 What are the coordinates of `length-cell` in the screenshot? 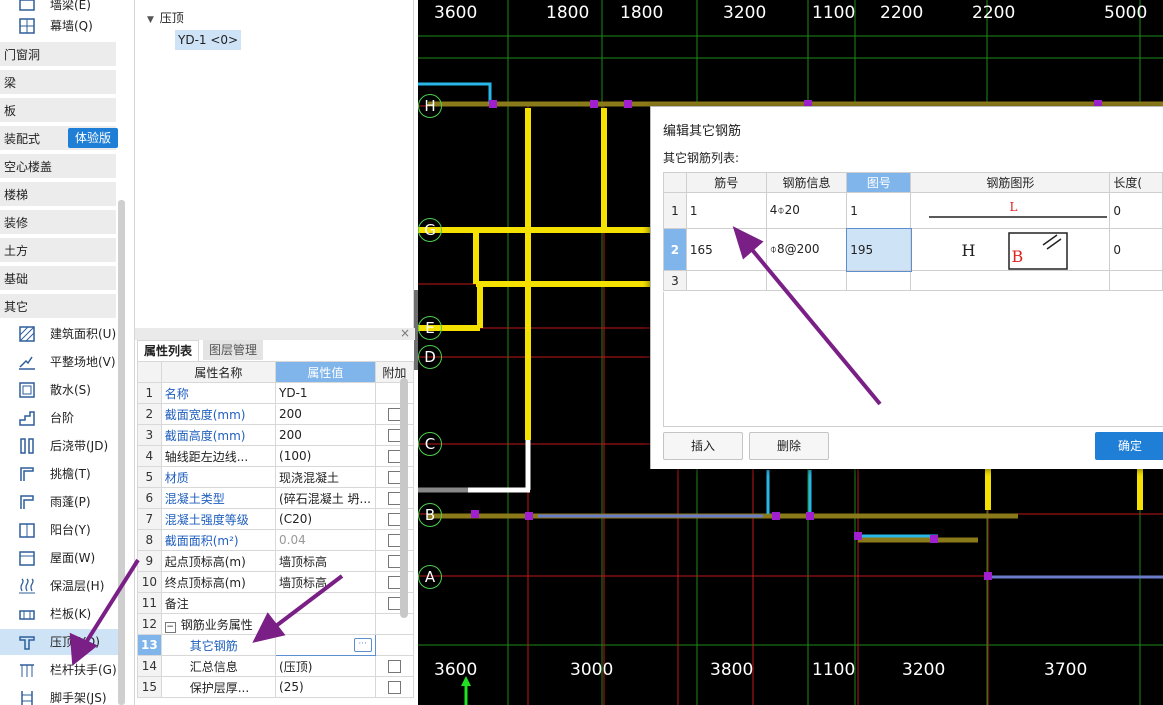 It's located at (1136, 280).